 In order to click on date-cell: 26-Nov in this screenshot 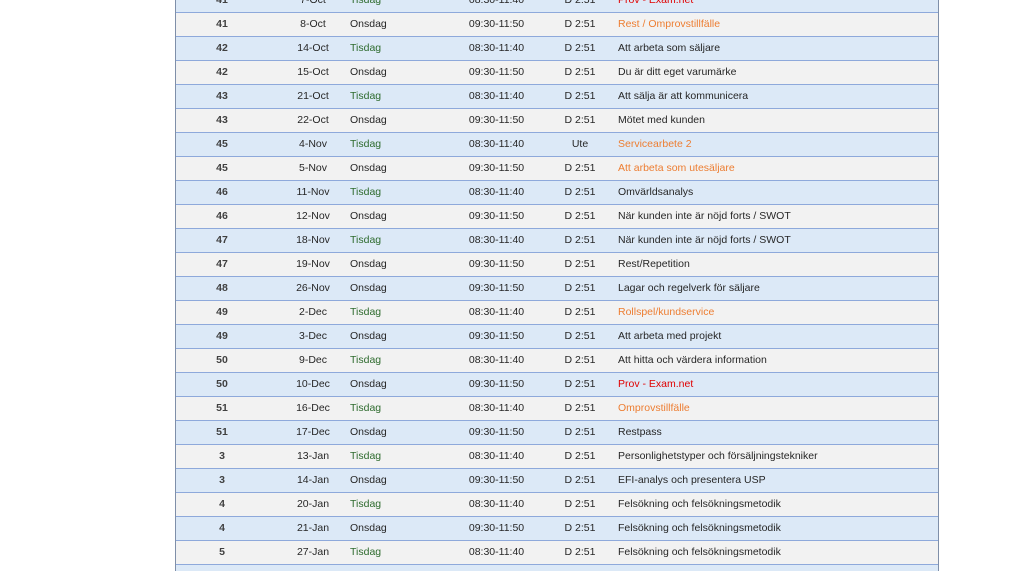, I will do `click(313, 288)`.